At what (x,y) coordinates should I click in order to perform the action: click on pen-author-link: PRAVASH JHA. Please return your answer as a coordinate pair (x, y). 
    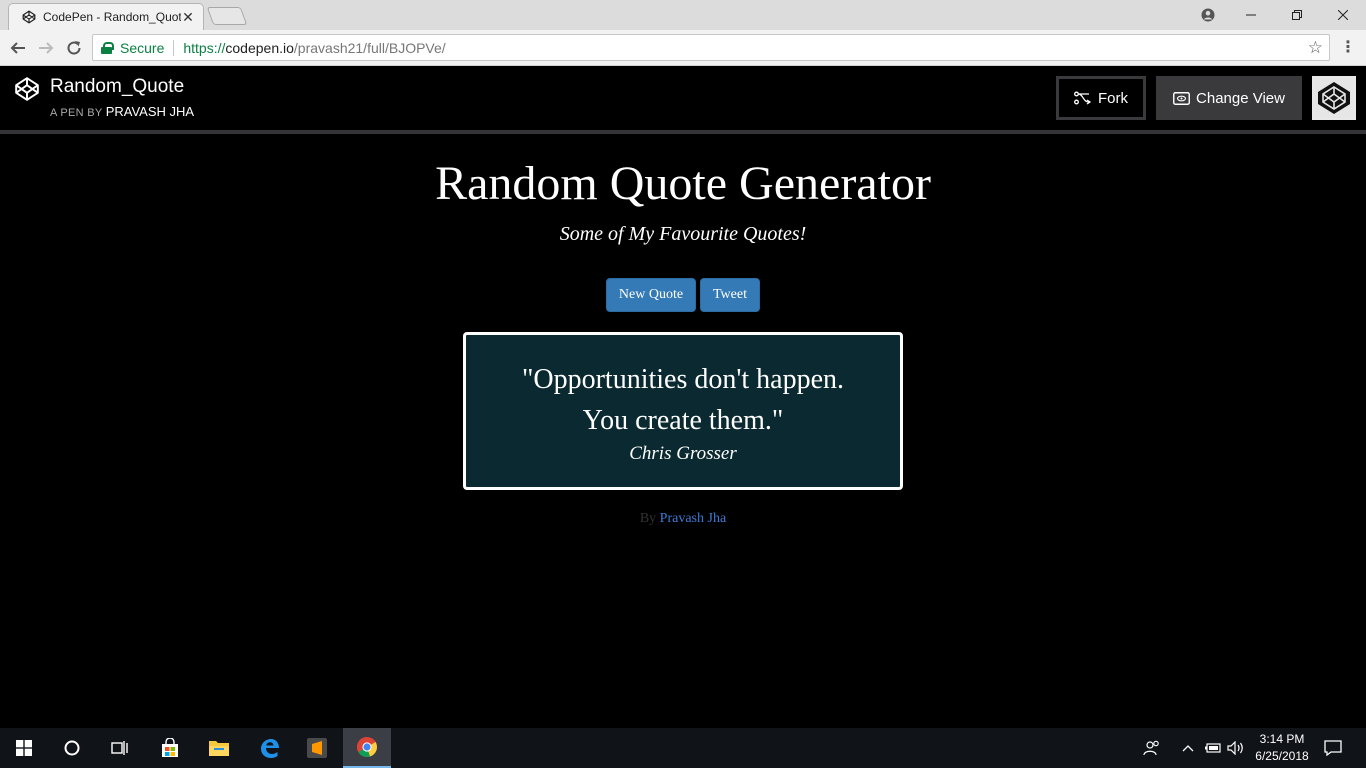
    Looking at the image, I should click on (150, 111).